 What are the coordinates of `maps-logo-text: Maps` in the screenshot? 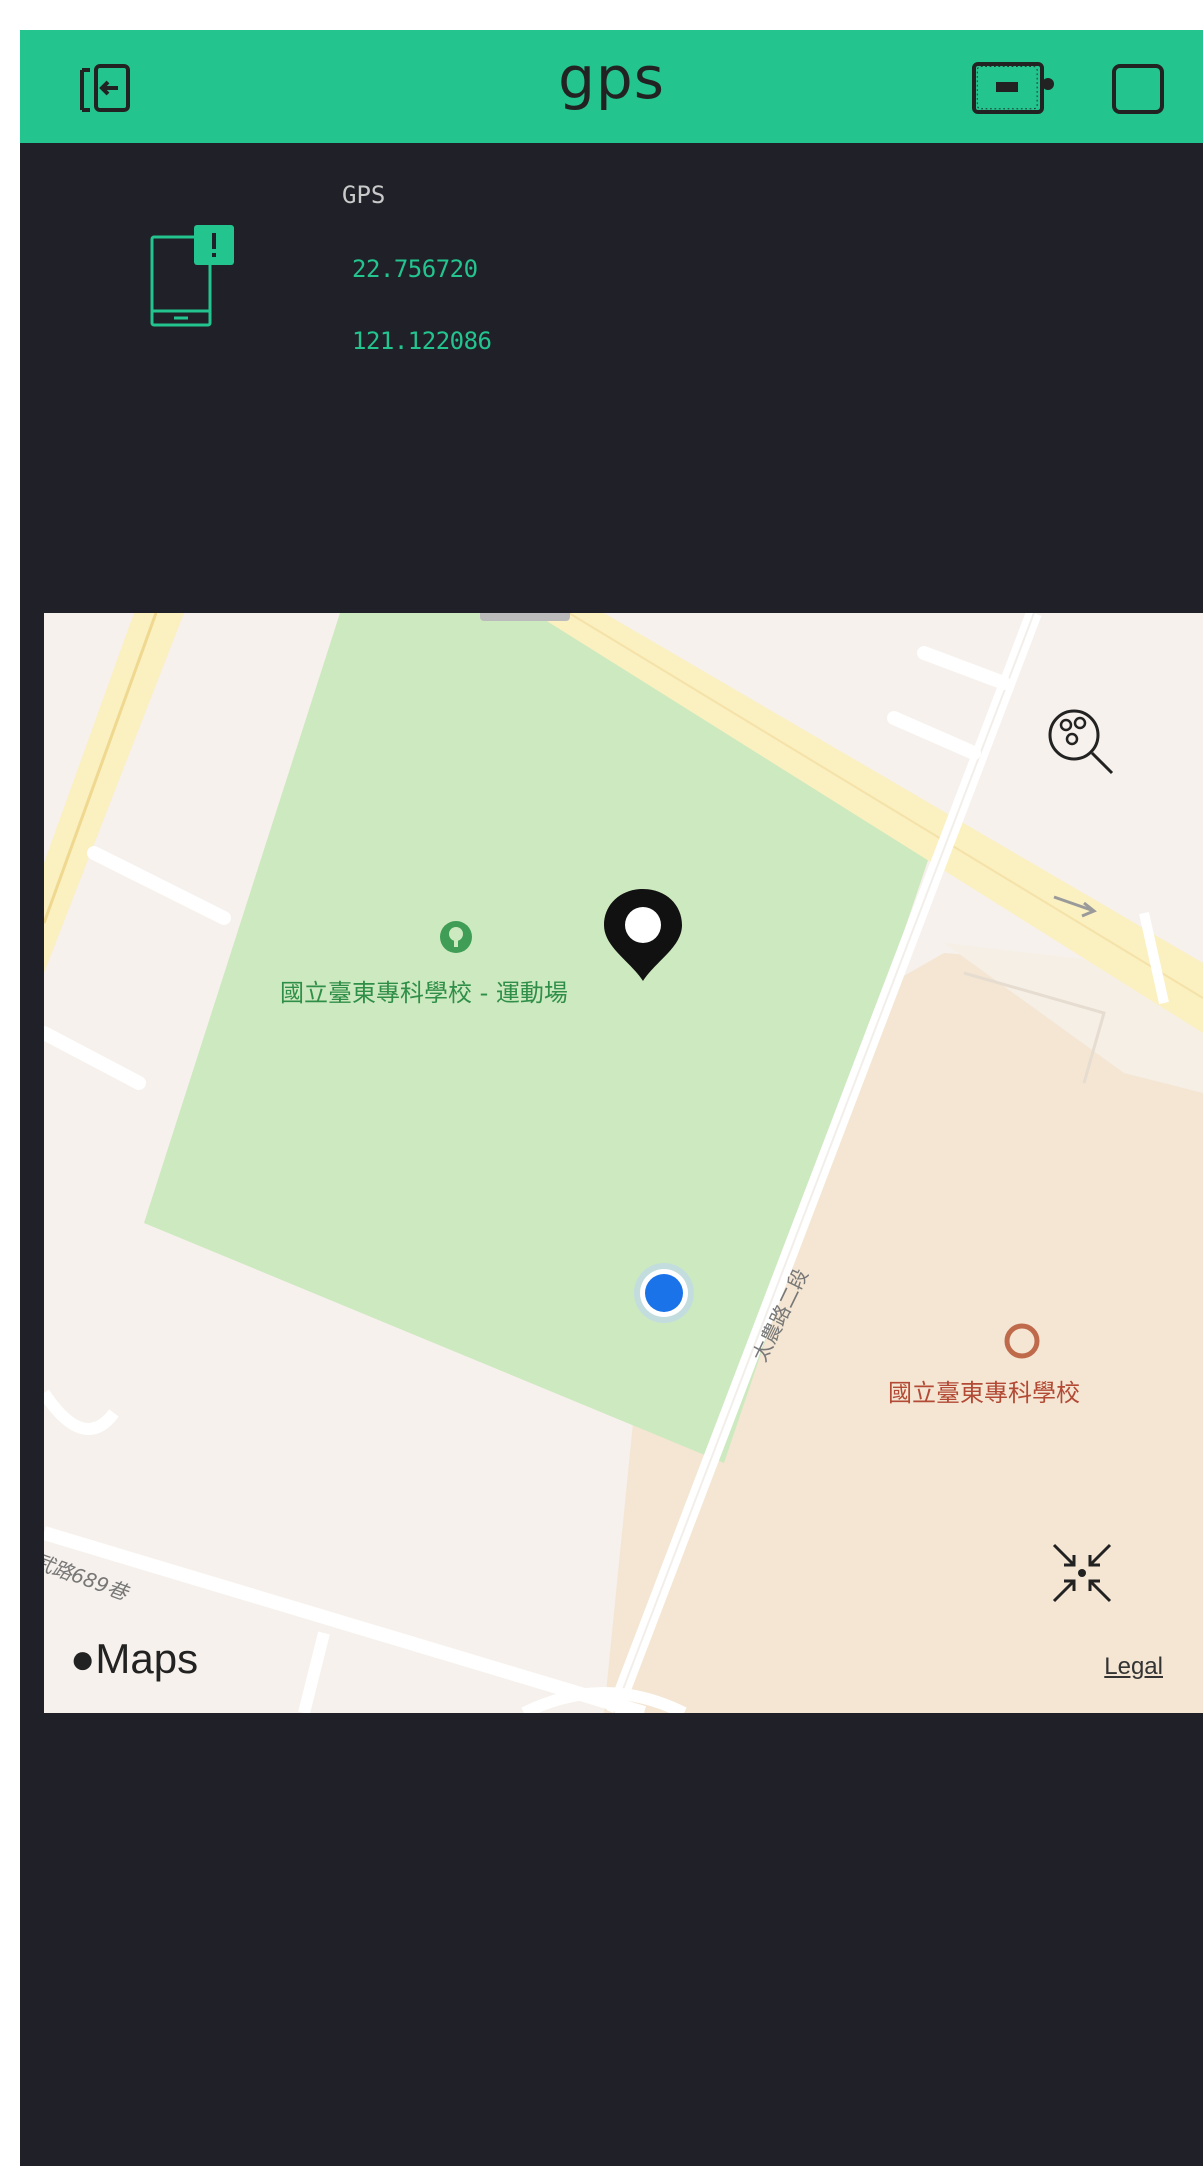 It's located at (147, 1658).